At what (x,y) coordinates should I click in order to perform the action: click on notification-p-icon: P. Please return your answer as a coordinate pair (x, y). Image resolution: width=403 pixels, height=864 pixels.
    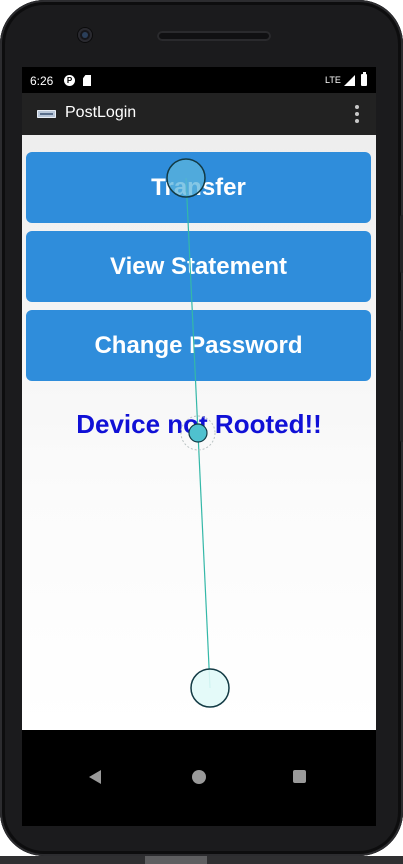
    Looking at the image, I should click on (69, 80).